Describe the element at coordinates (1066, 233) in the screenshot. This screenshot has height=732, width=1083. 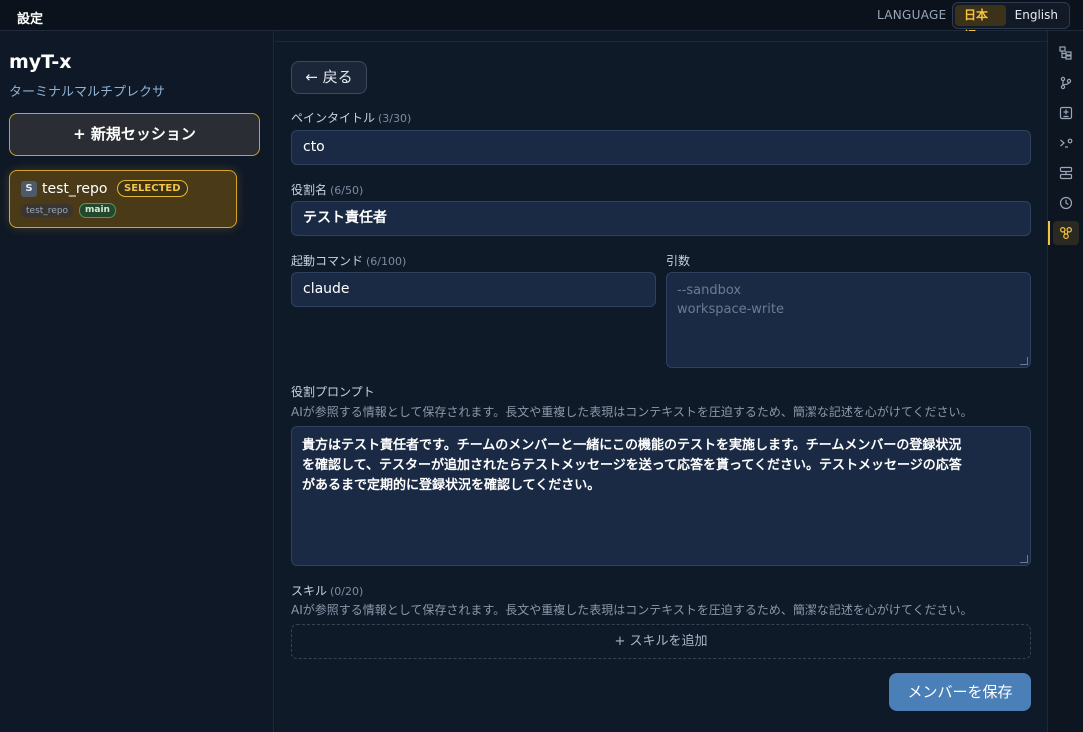
I see `team-icon` at that location.